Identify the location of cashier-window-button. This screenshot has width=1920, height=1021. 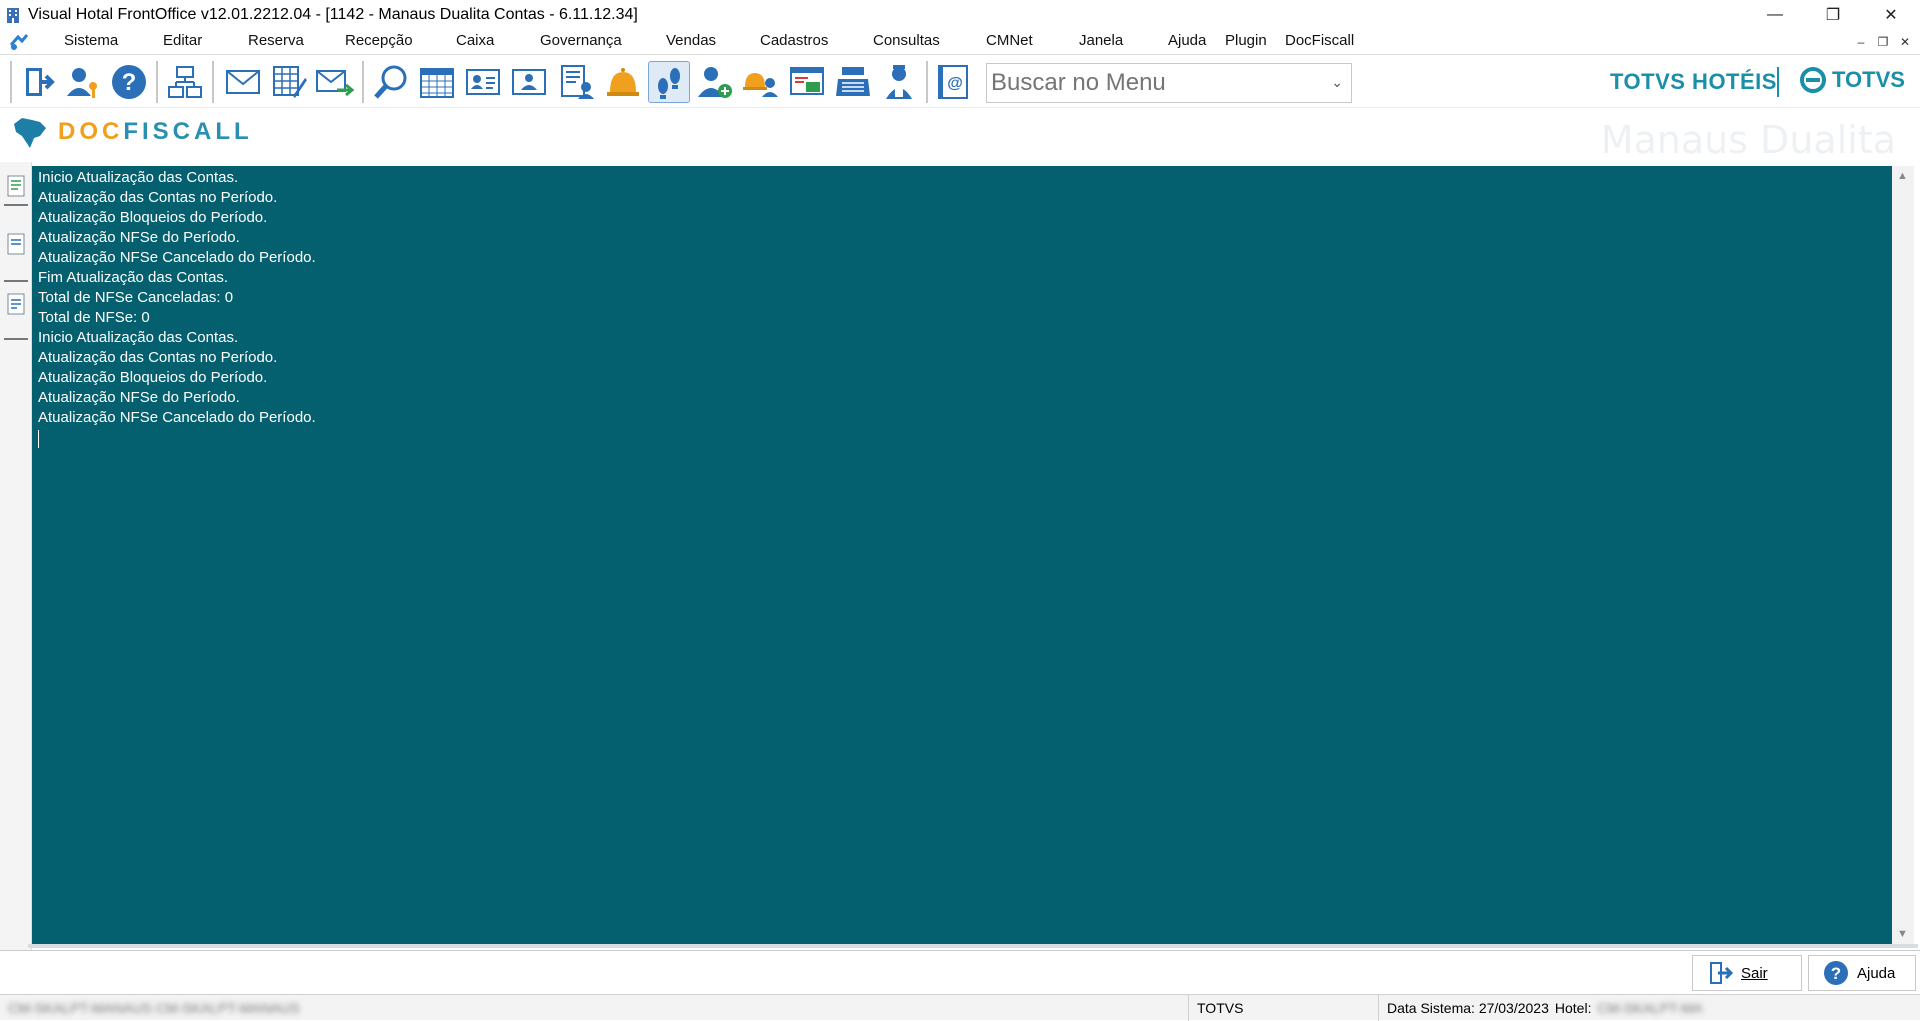
(807, 82).